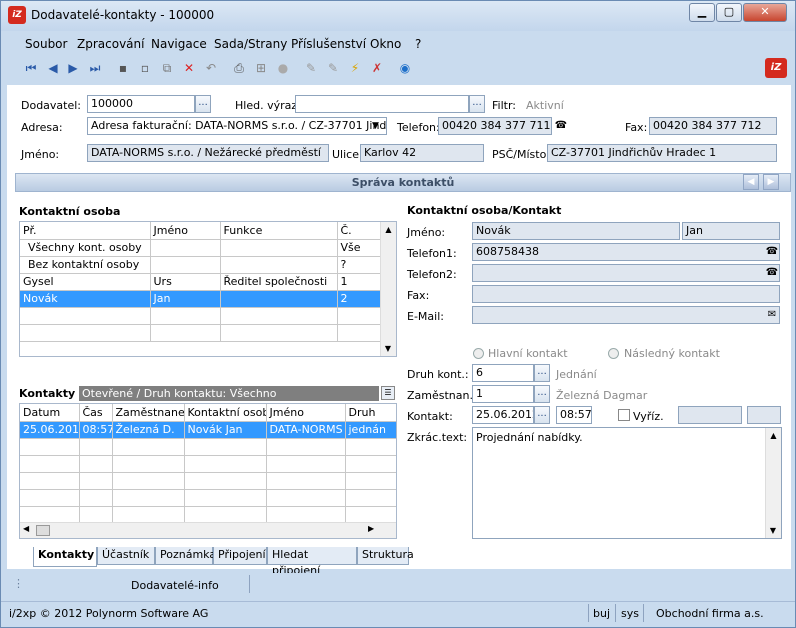 This screenshot has width=796, height=628. Describe the element at coordinates (110, 44) in the screenshot. I see `menu-zpracovani: Zpracování` at that location.